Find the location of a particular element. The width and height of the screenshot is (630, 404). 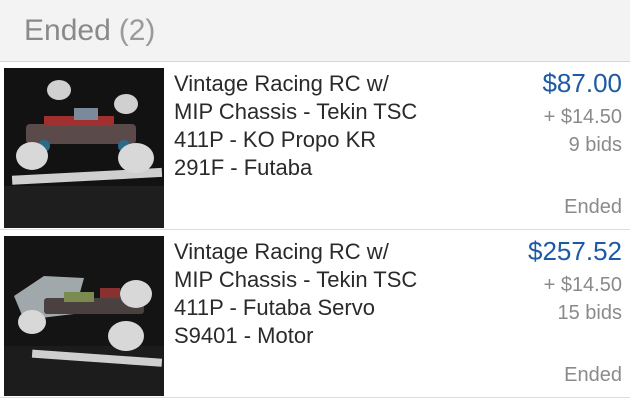

title-line: 411P - Futaba Servo is located at coordinates (274, 307).